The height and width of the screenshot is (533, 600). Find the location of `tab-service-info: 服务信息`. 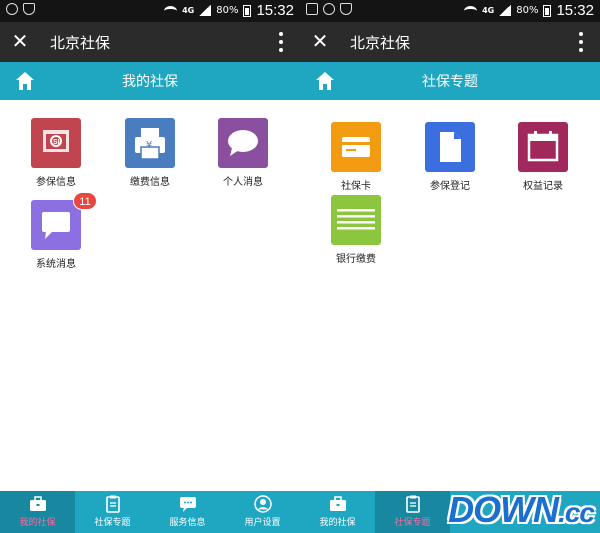

tab-service-info: 服务信息 is located at coordinates (187, 512).